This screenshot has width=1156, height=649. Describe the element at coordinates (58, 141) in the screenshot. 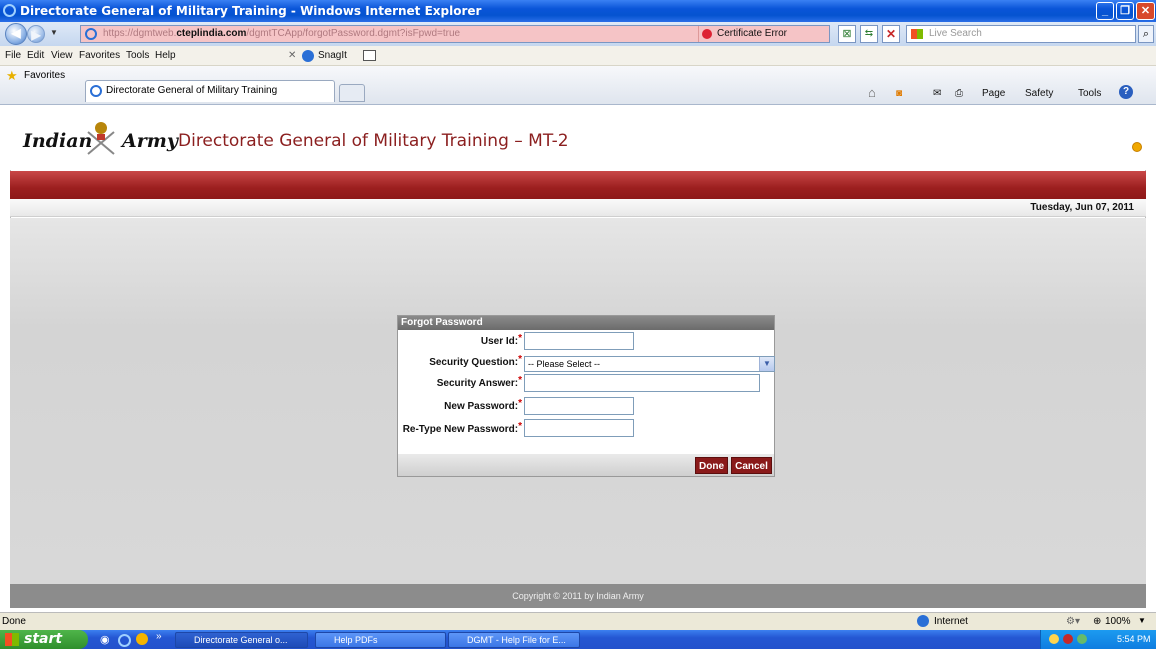

I see `brand-indian: Indian` at that location.